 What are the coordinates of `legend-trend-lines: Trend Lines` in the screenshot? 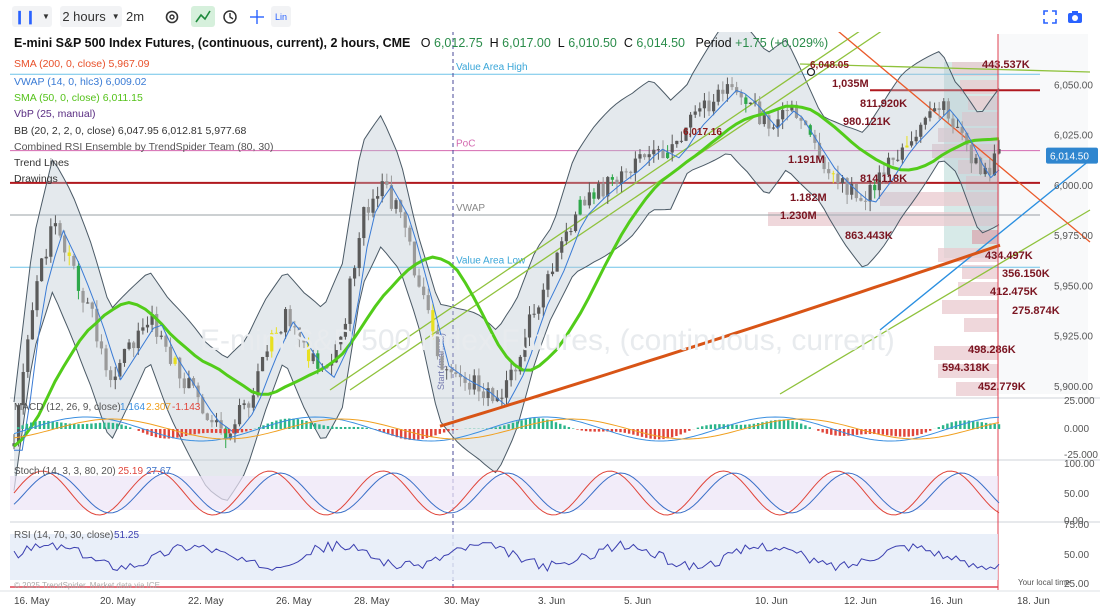 It's located at (41, 163).